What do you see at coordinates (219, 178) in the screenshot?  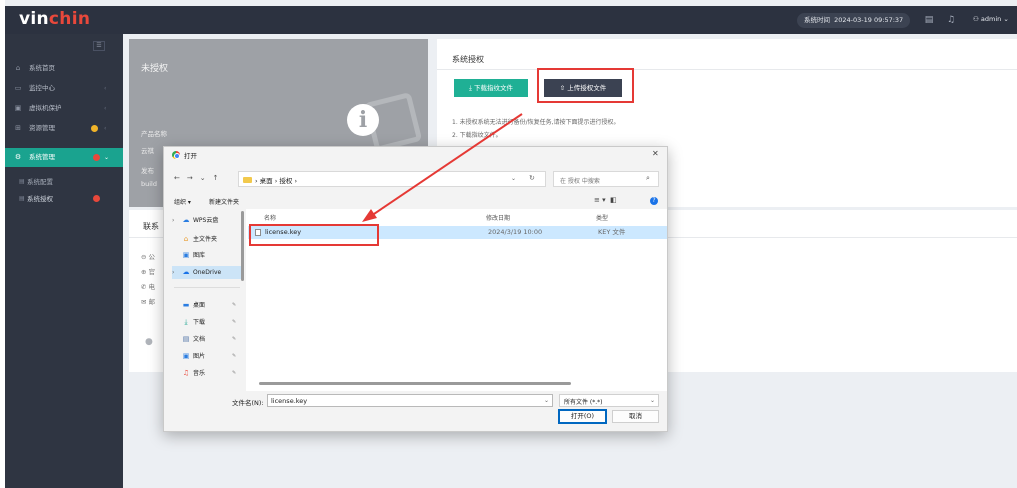 I see `up-icon: ↑` at bounding box center [219, 178].